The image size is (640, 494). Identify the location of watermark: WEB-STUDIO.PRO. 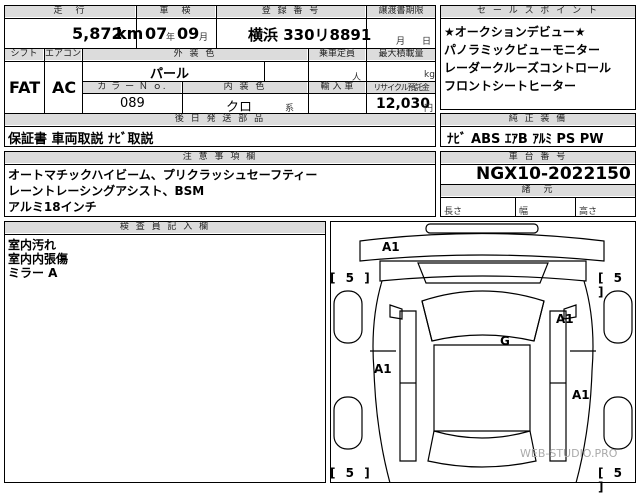
(569, 453).